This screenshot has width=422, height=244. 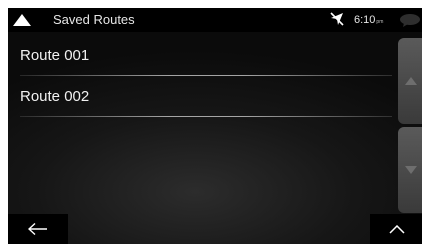 What do you see at coordinates (215, 20) in the screenshot?
I see `status-bar: Saved Routes 6:10pm` at bounding box center [215, 20].